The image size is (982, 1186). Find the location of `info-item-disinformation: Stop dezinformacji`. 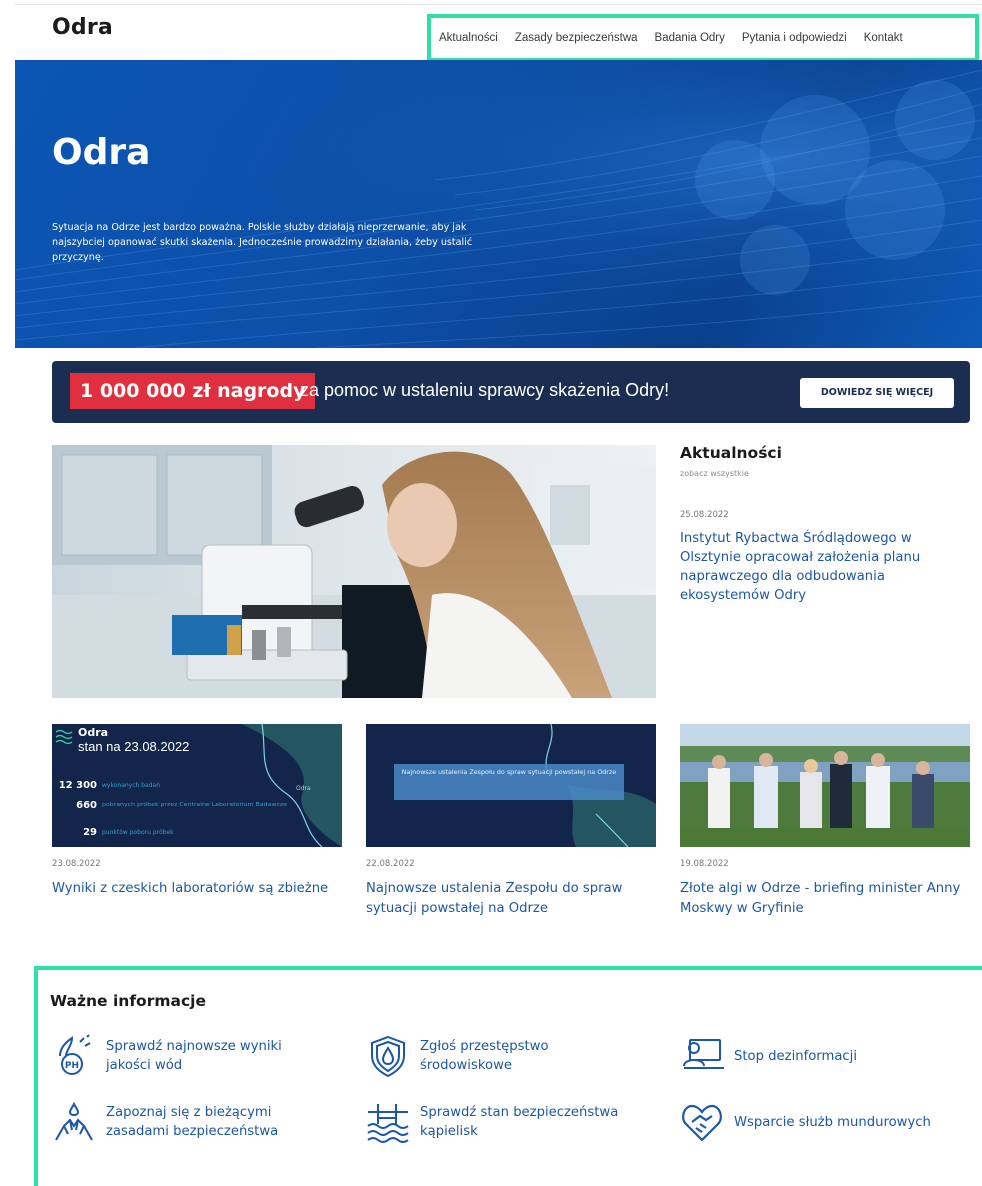

info-item-disinformation: Stop dezinformacji is located at coordinates (768, 1056).